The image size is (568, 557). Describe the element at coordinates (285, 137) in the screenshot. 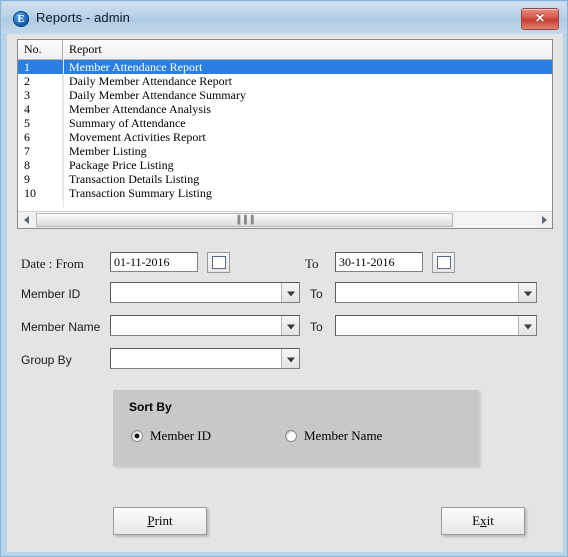

I see `report-list-row: 6 Movement Activities Report` at that location.